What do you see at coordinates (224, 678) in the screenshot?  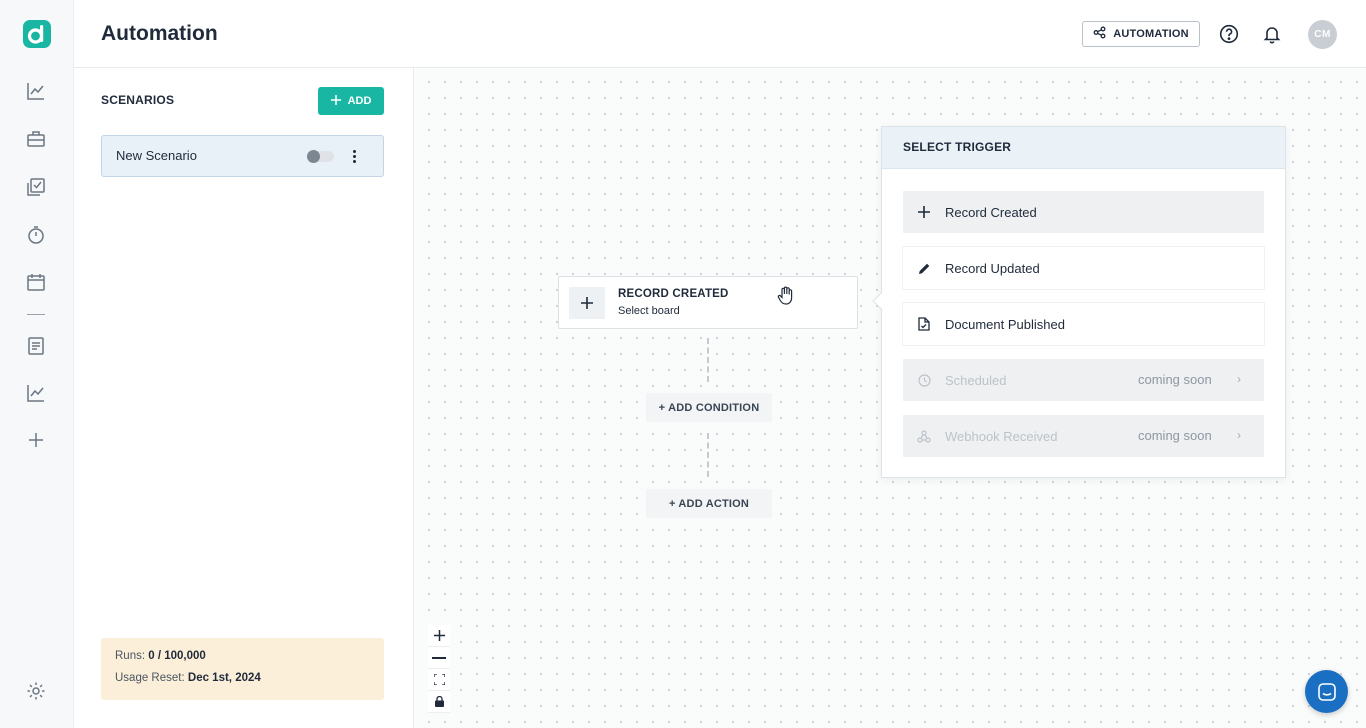 I see `usage-reset-value: Dec 1st, 2024` at bounding box center [224, 678].